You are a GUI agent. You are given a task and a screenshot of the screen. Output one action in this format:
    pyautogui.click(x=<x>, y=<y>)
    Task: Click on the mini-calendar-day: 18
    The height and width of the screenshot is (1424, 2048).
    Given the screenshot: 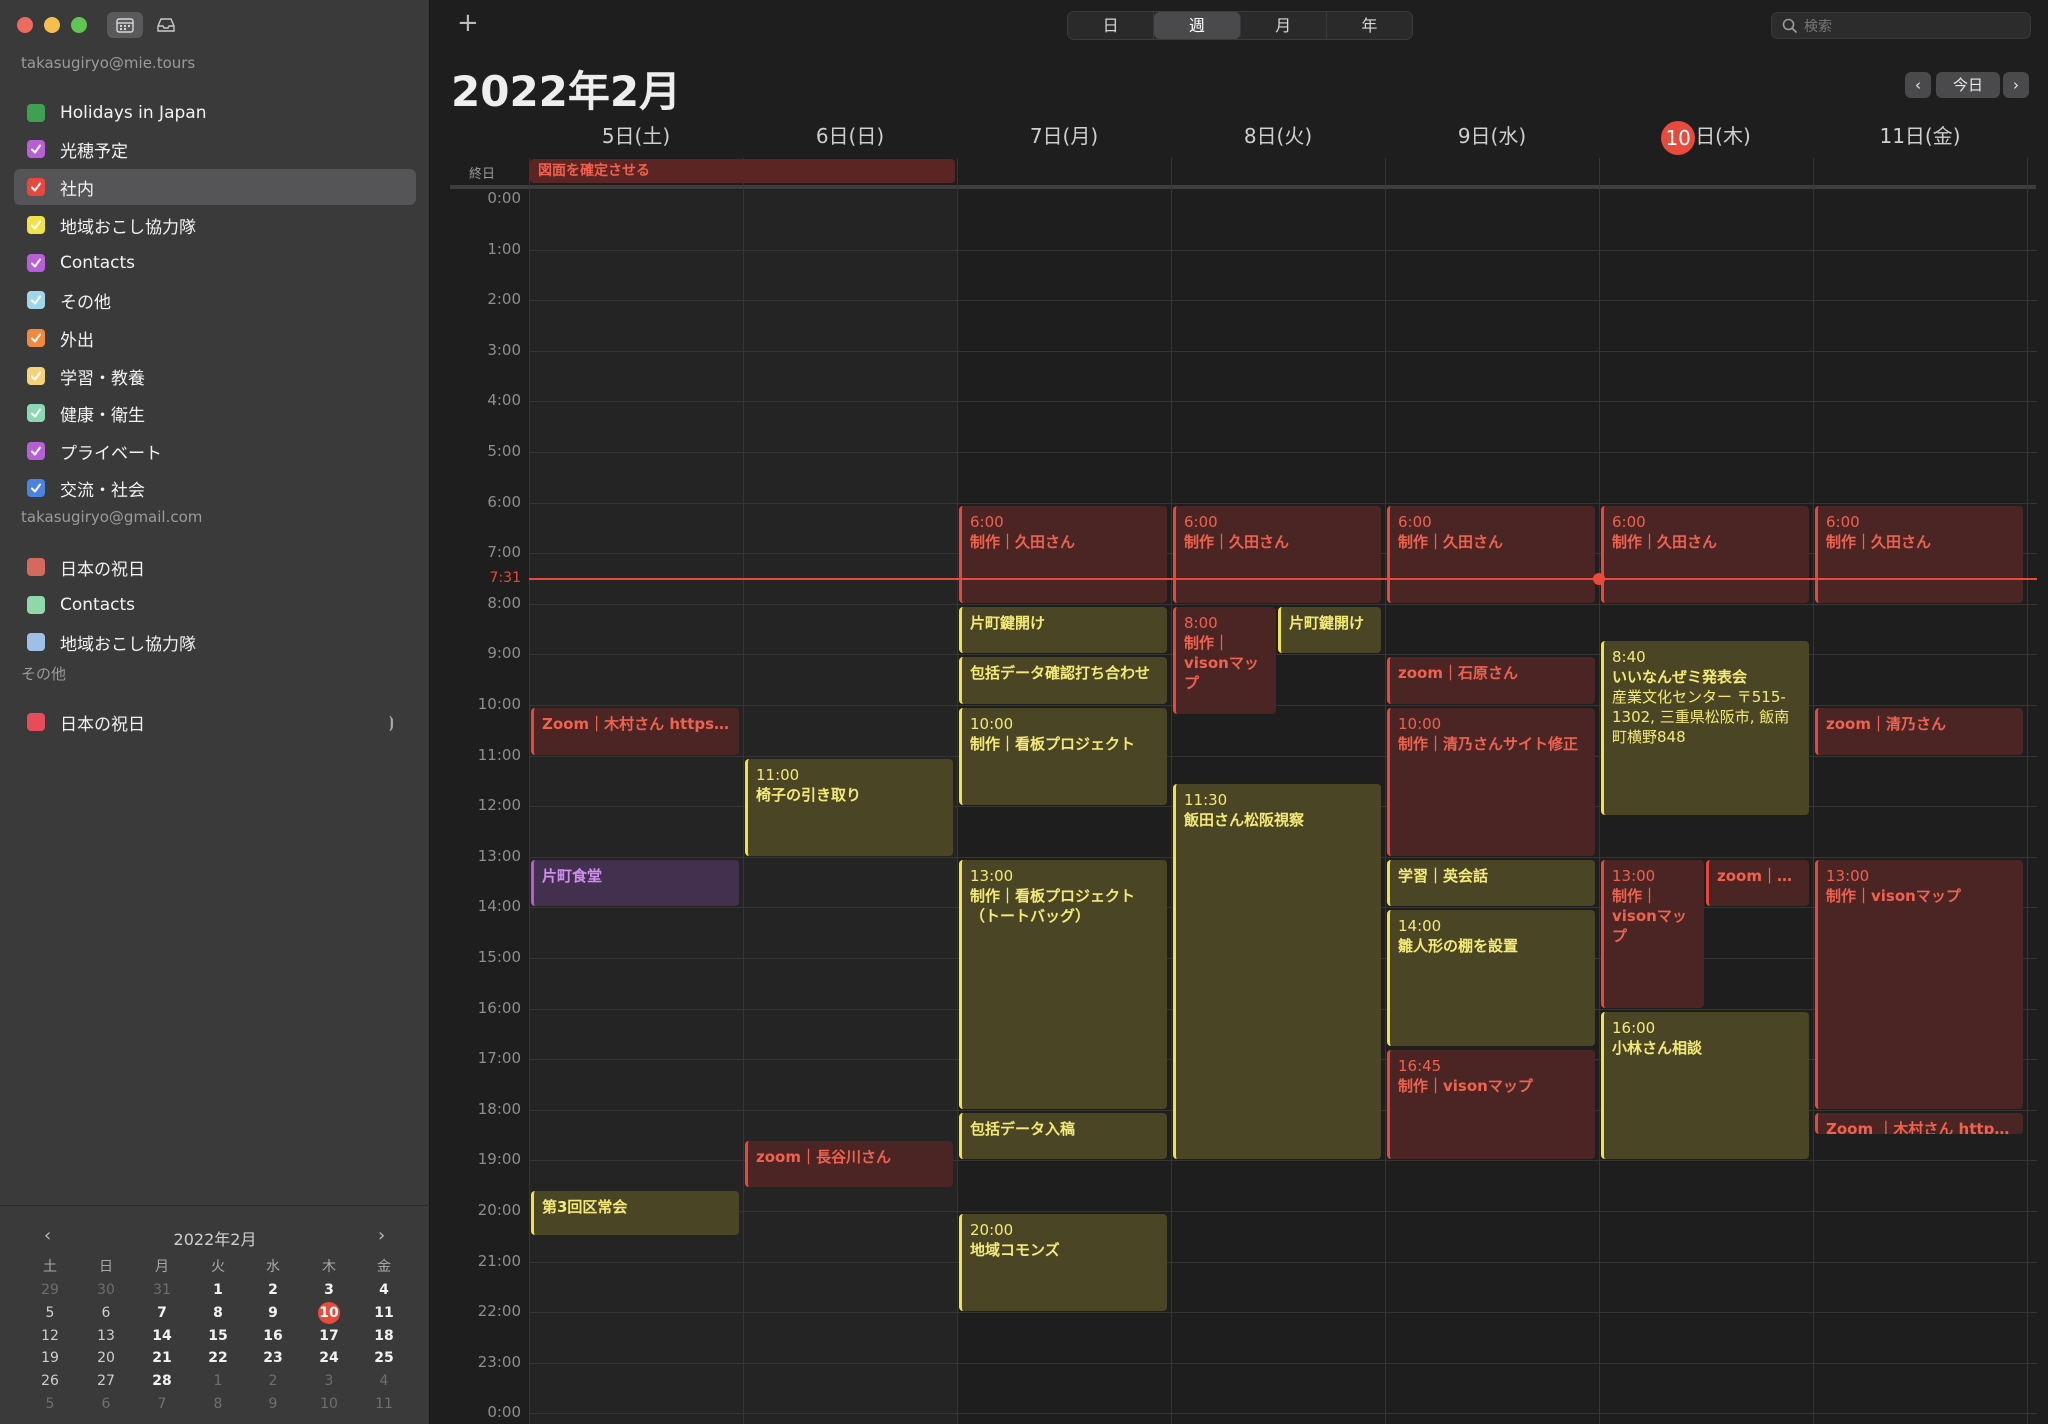 What is the action you would take?
    pyautogui.click(x=384, y=1336)
    